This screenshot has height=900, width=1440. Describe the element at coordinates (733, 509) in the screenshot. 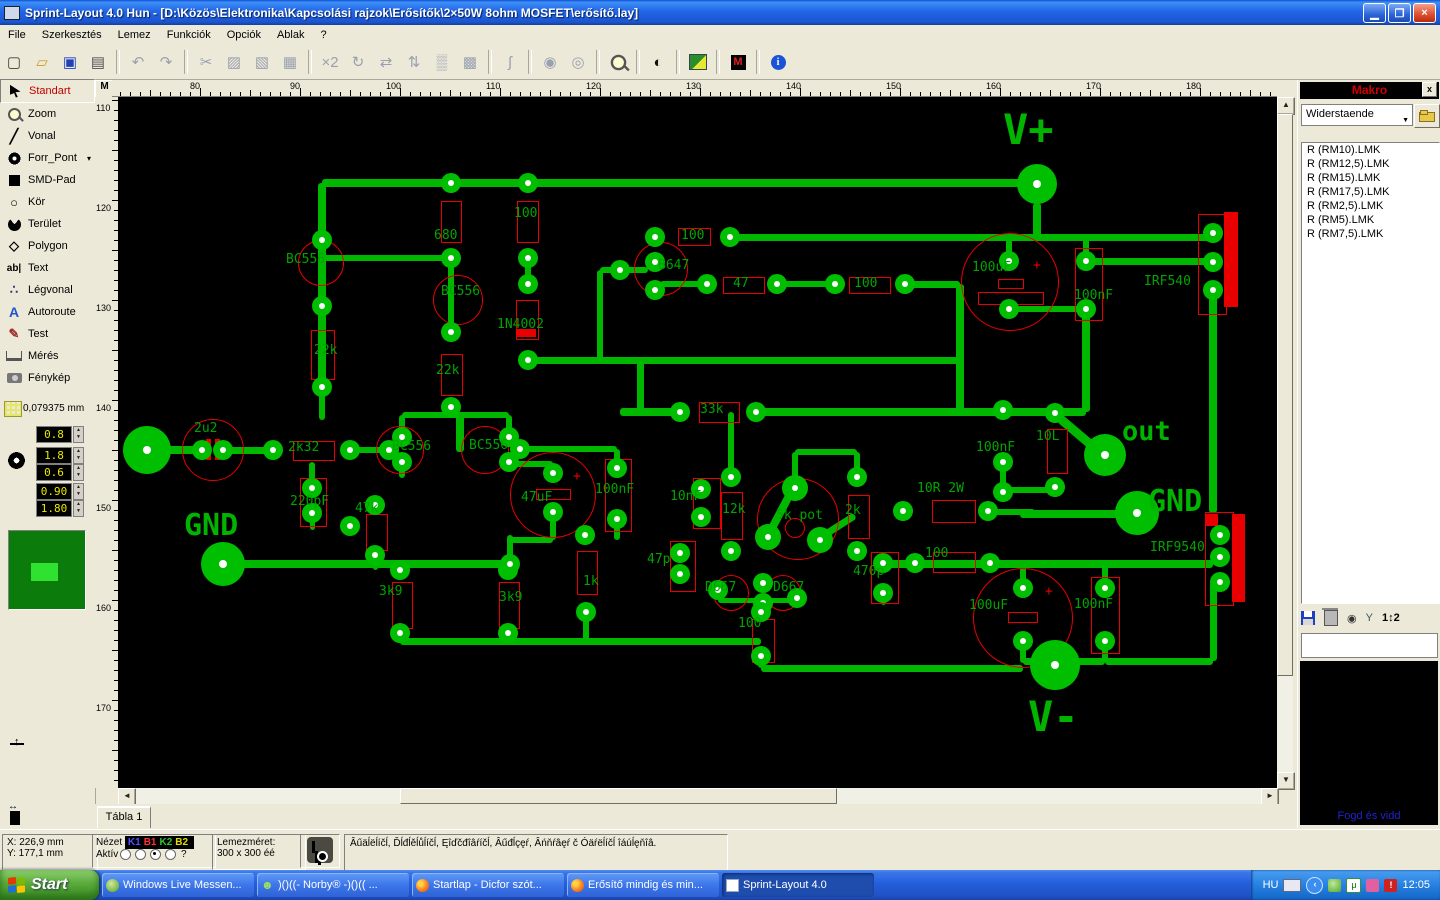

I see `pcb-label: 12k` at that location.